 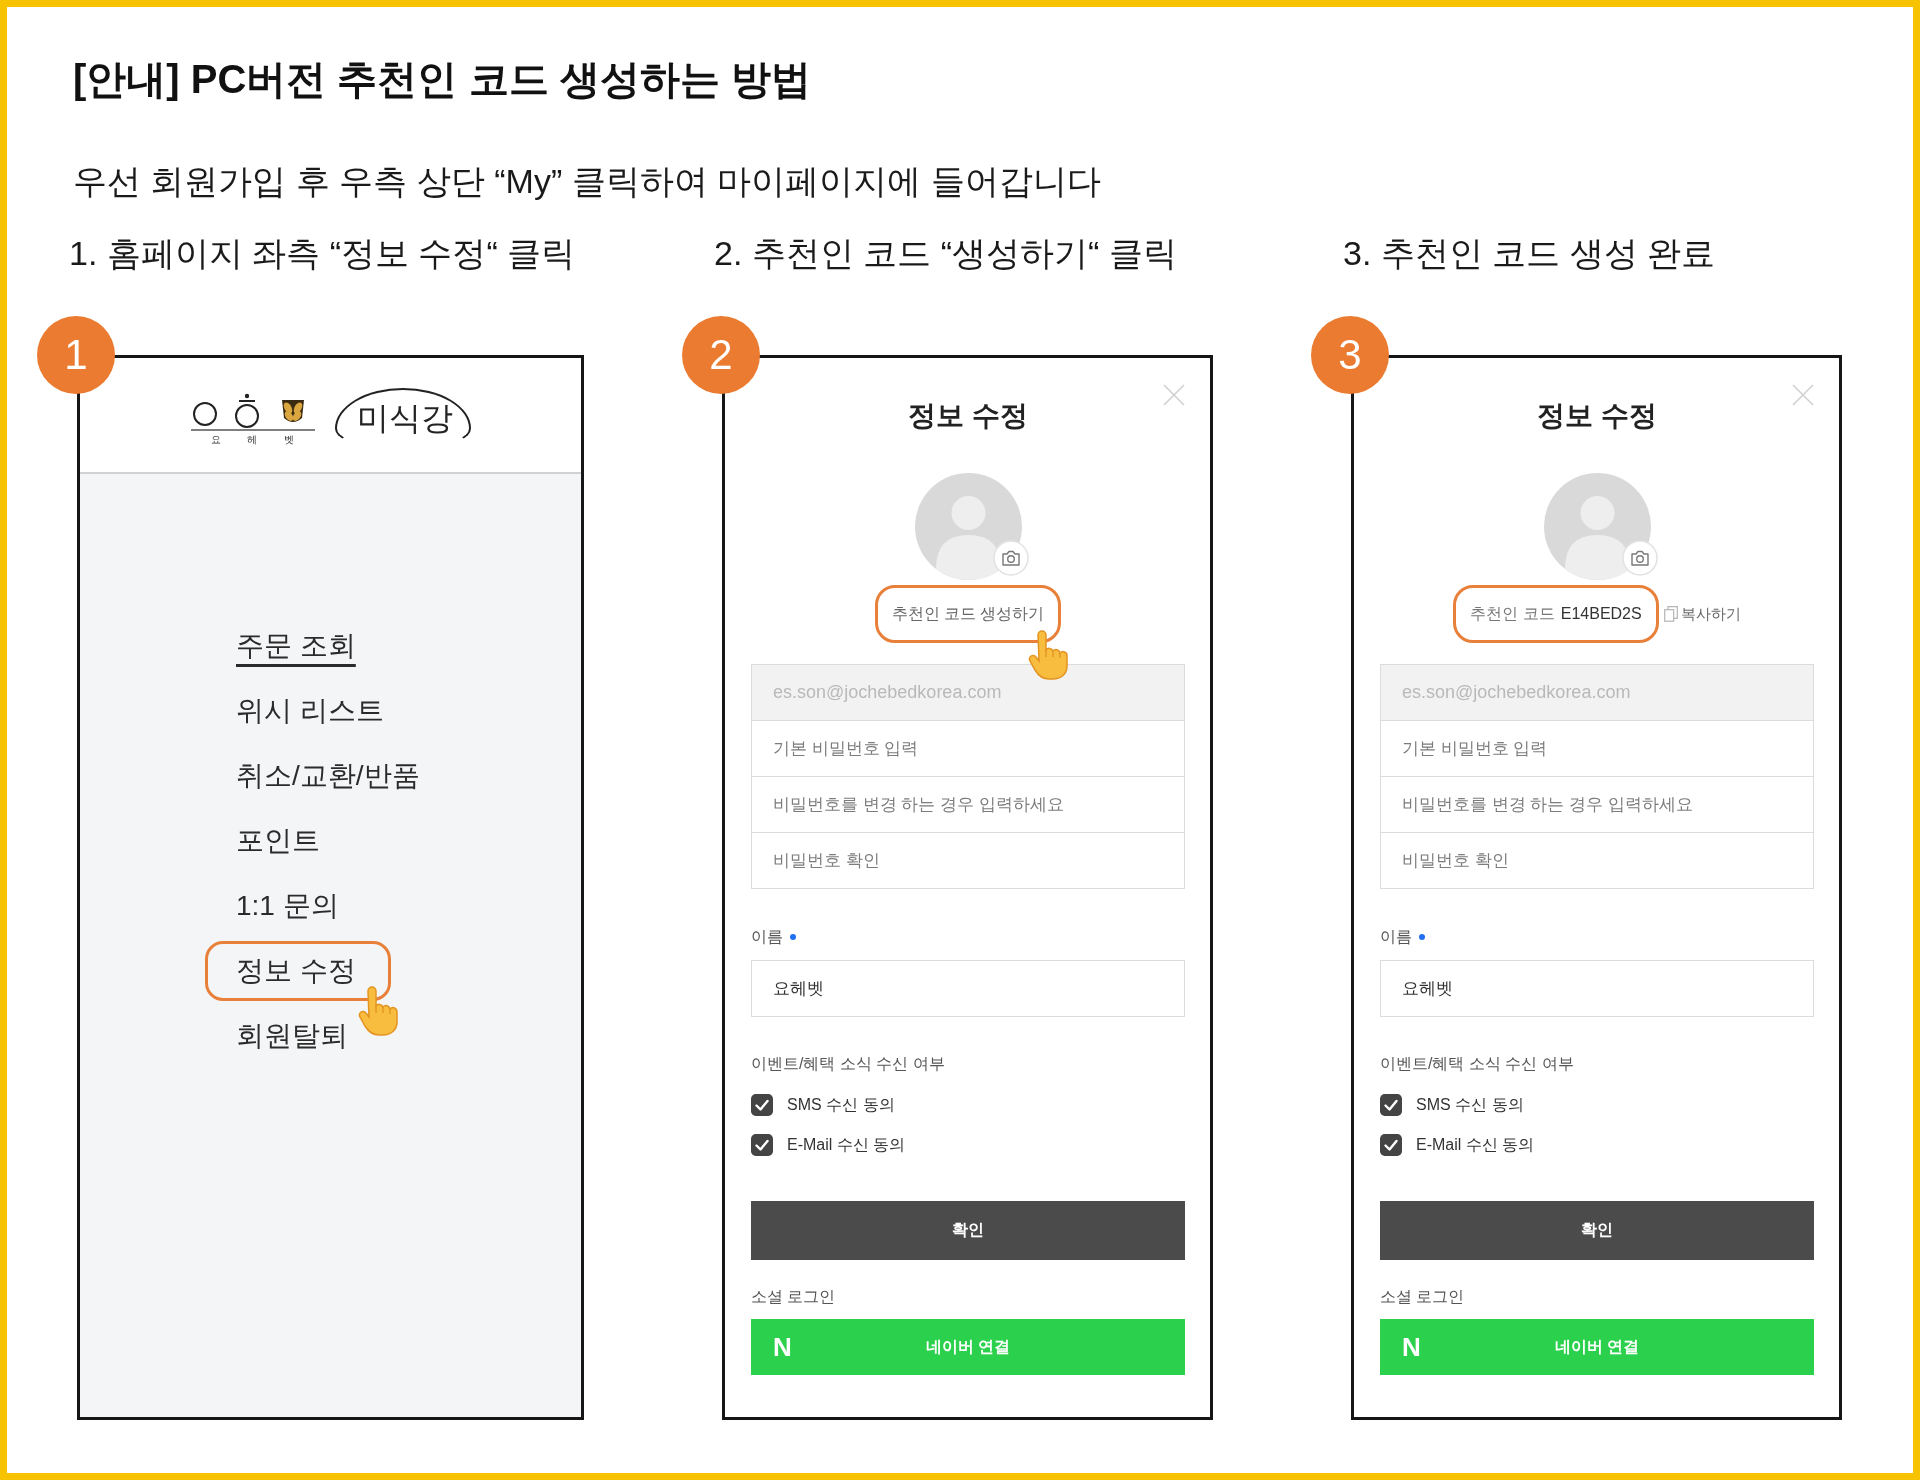 I want to click on step-caption: 1. 홈페이지 좌측 “정보 수정“ 클릭, so click(x=322, y=253).